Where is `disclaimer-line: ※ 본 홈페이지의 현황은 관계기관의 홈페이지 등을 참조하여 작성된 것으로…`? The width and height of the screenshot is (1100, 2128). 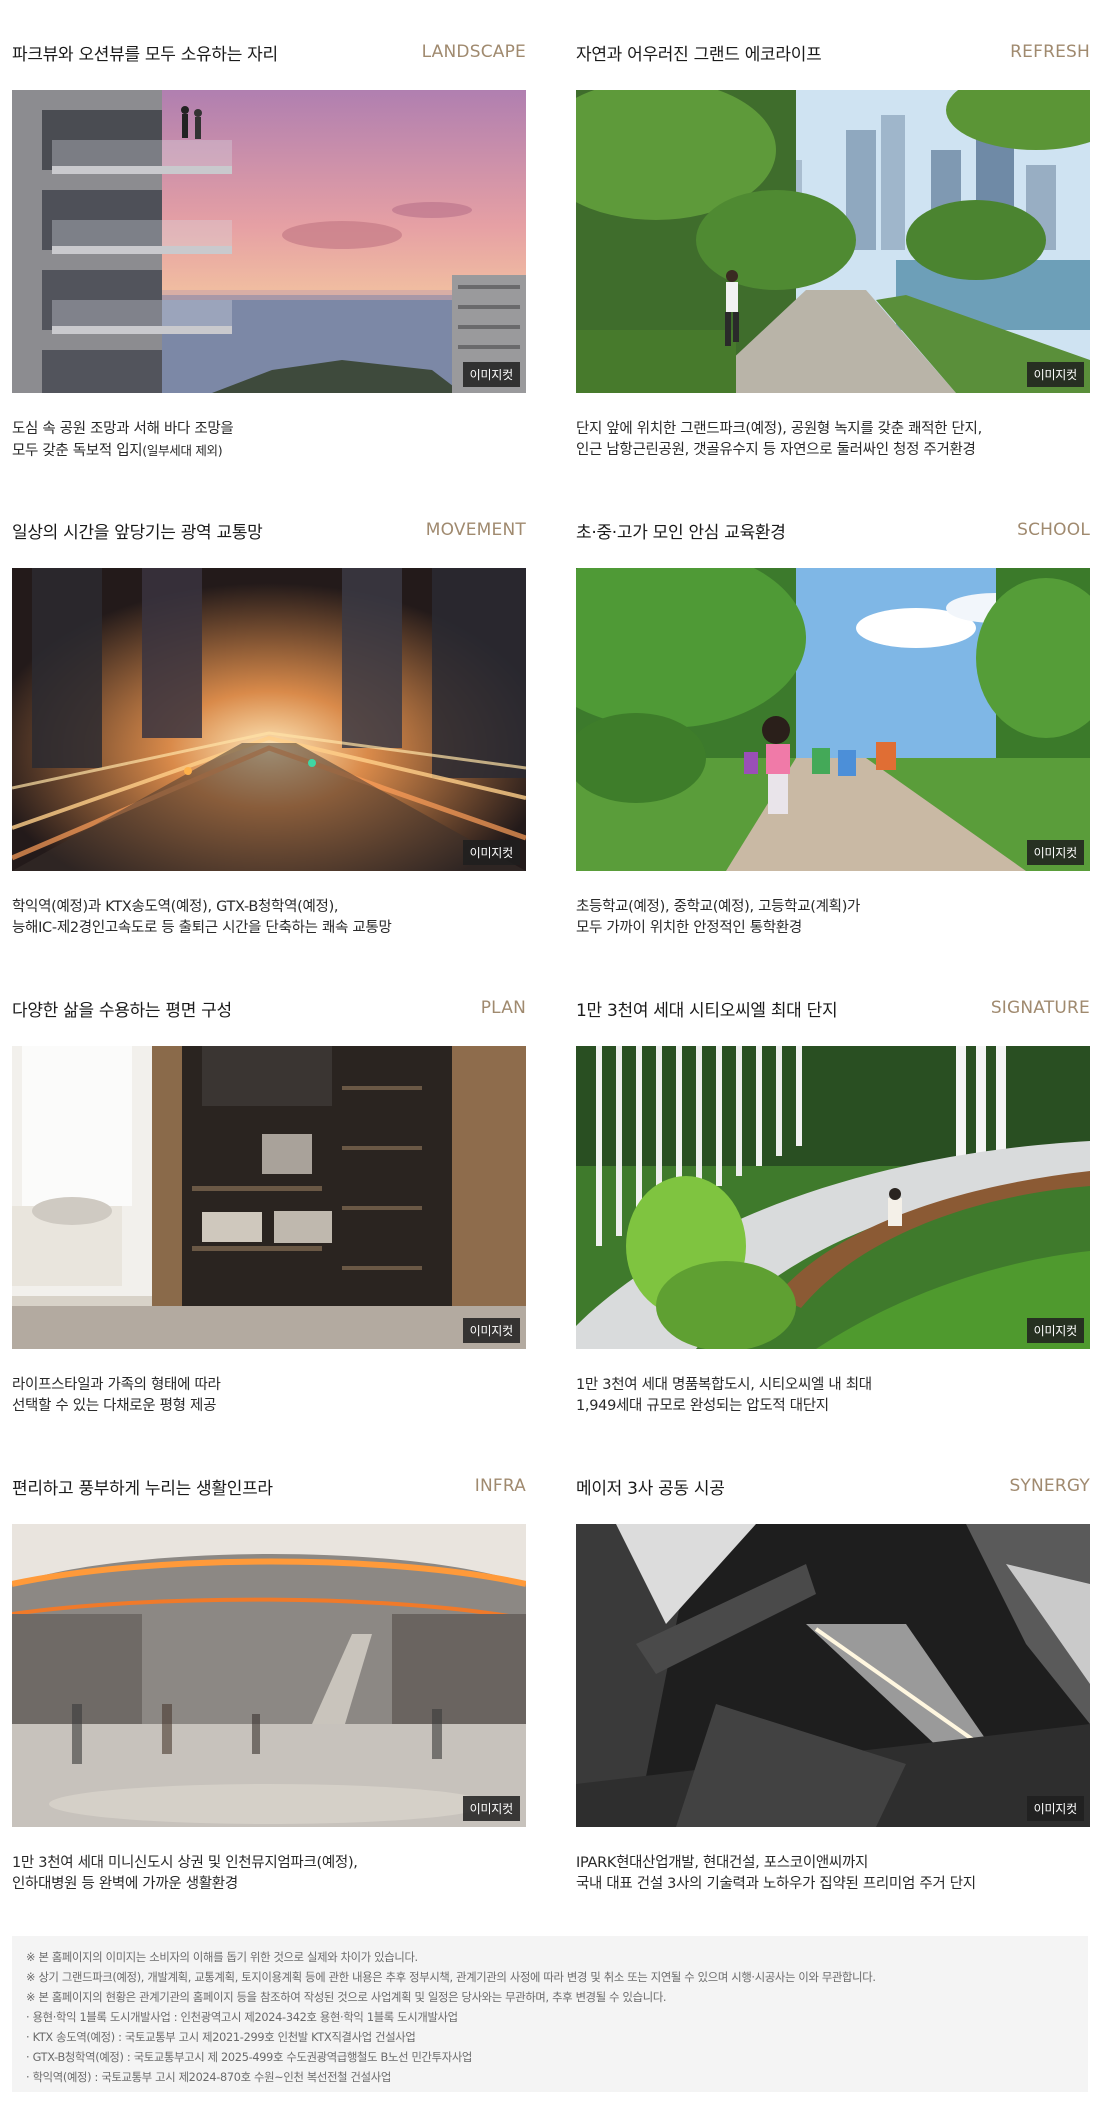 disclaimer-line: ※ 본 홈페이지의 현황은 관계기관의 홈페이지 등을 참조하여 작성된 것으로… is located at coordinates (346, 1997).